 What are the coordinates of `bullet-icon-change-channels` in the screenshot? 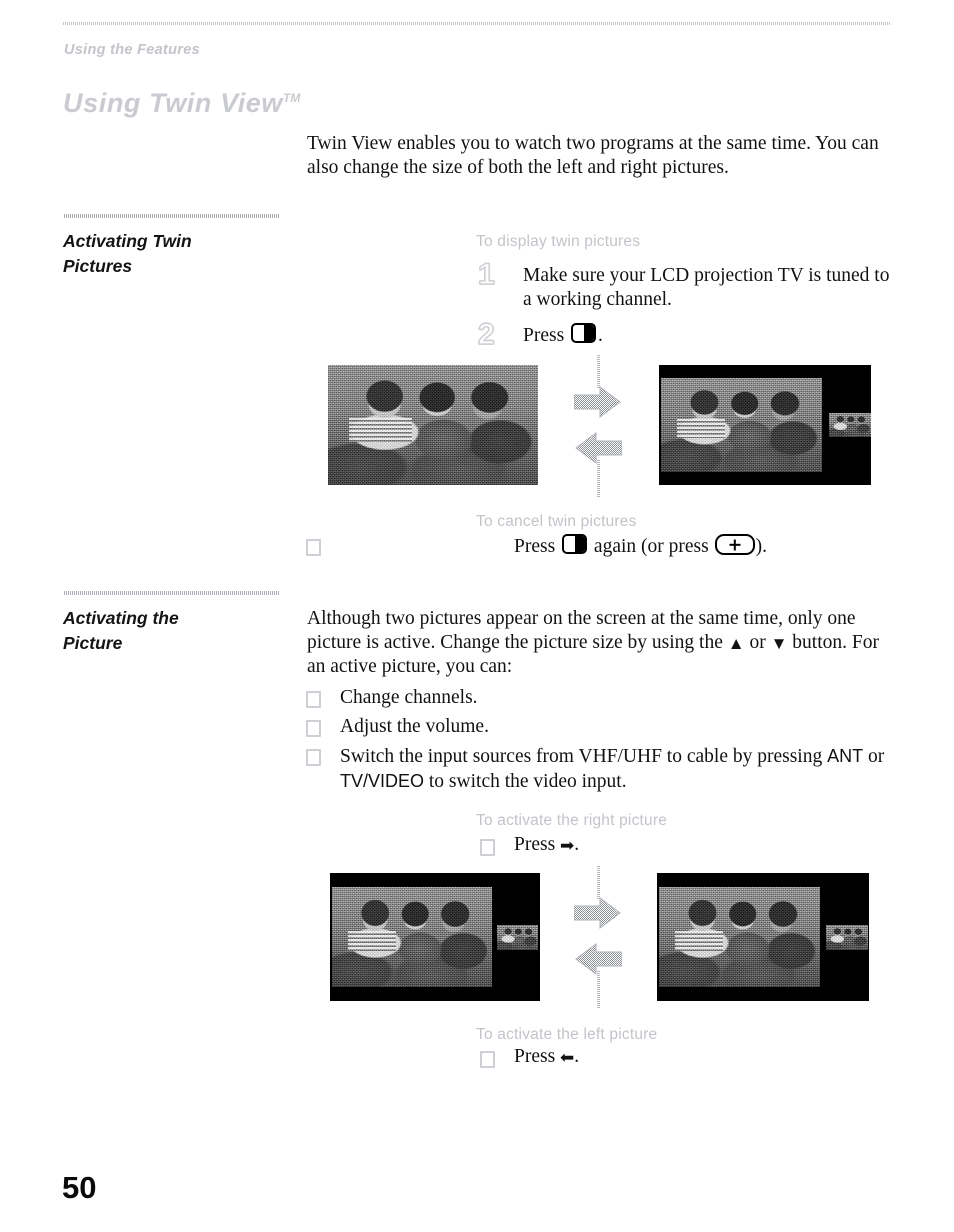 It's located at (313, 699).